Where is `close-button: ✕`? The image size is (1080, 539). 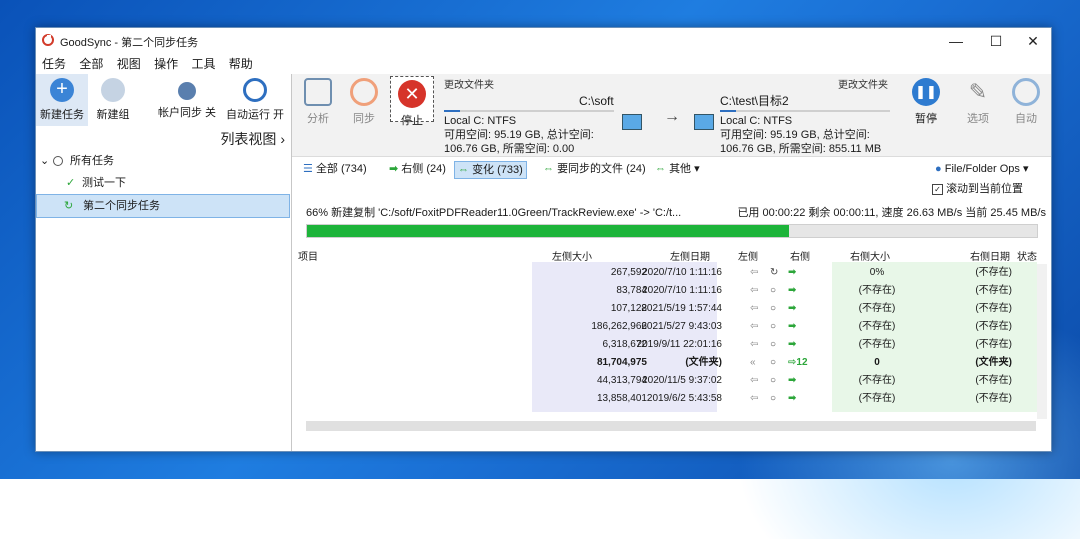 close-button: ✕ is located at coordinates (1033, 41).